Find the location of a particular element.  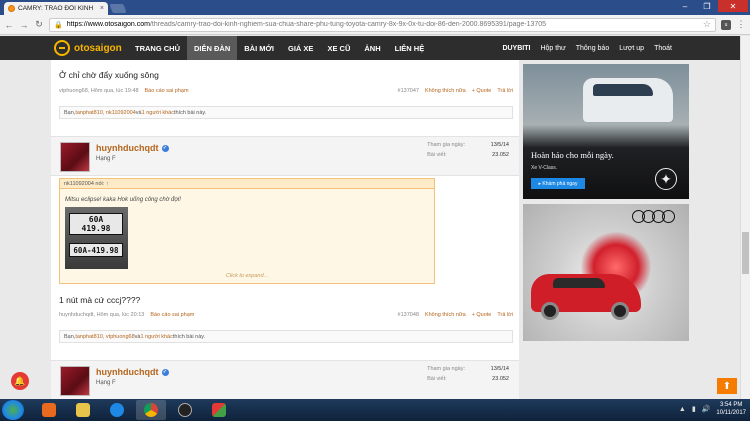

unlike-link-2: Không thích nữa is located at coordinates (445, 315).